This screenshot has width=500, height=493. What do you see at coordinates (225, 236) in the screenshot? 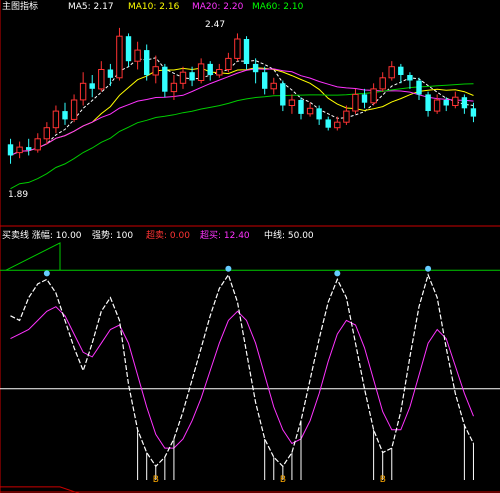
I see `indicator-label-4: 超买: 12.40` at bounding box center [225, 236].